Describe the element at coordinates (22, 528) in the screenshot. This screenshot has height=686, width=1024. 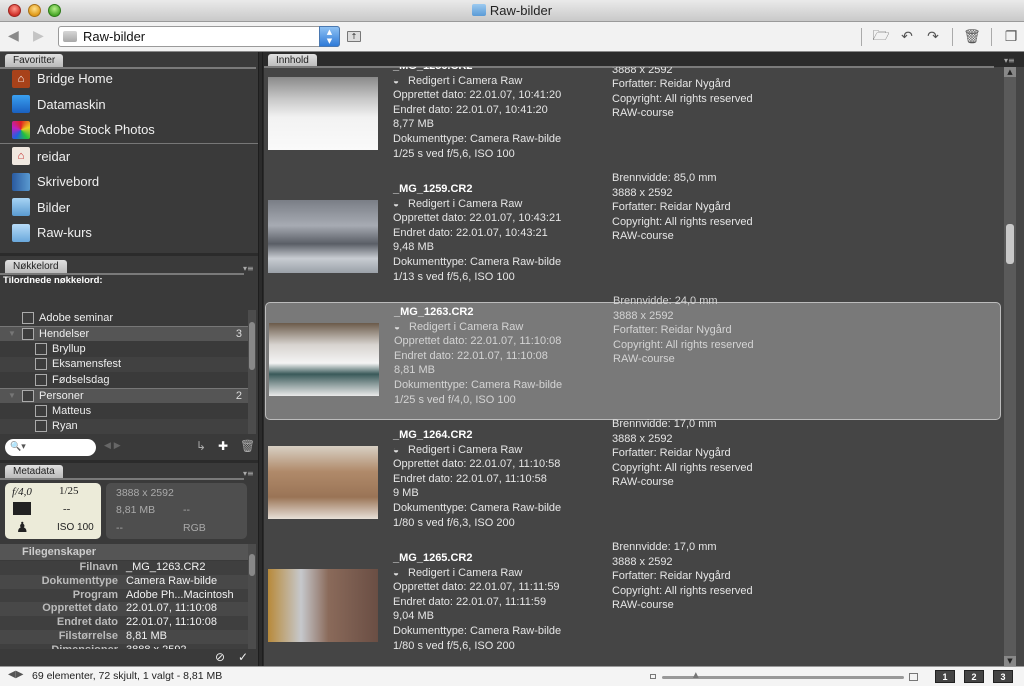
I see `person-icon: ♟` at that location.